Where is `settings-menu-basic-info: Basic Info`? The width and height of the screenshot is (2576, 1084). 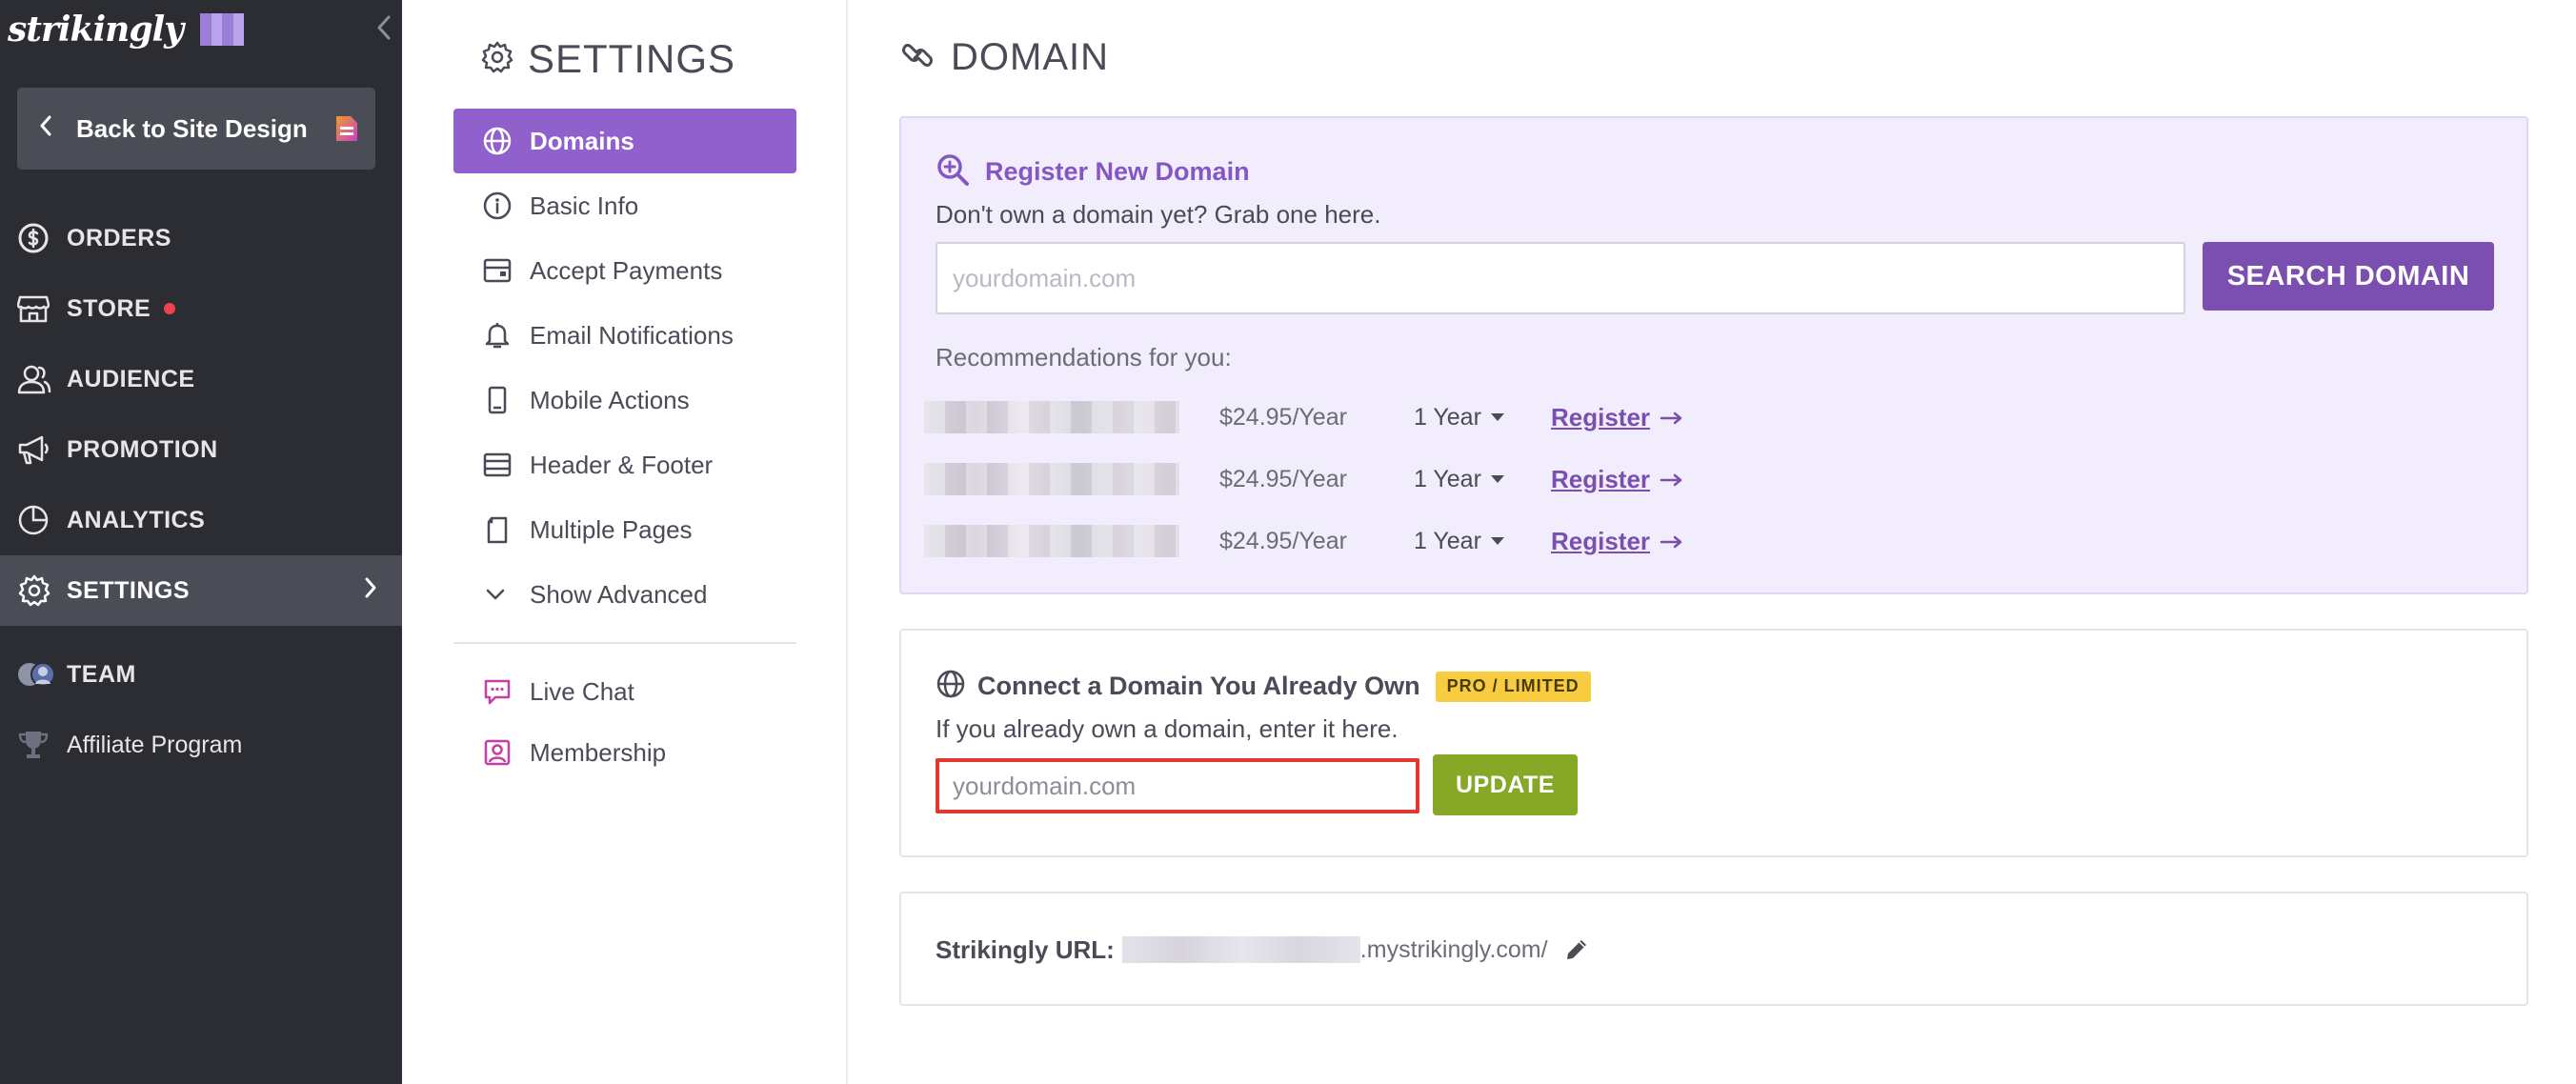 settings-menu-basic-info: Basic Info is located at coordinates (624, 205).